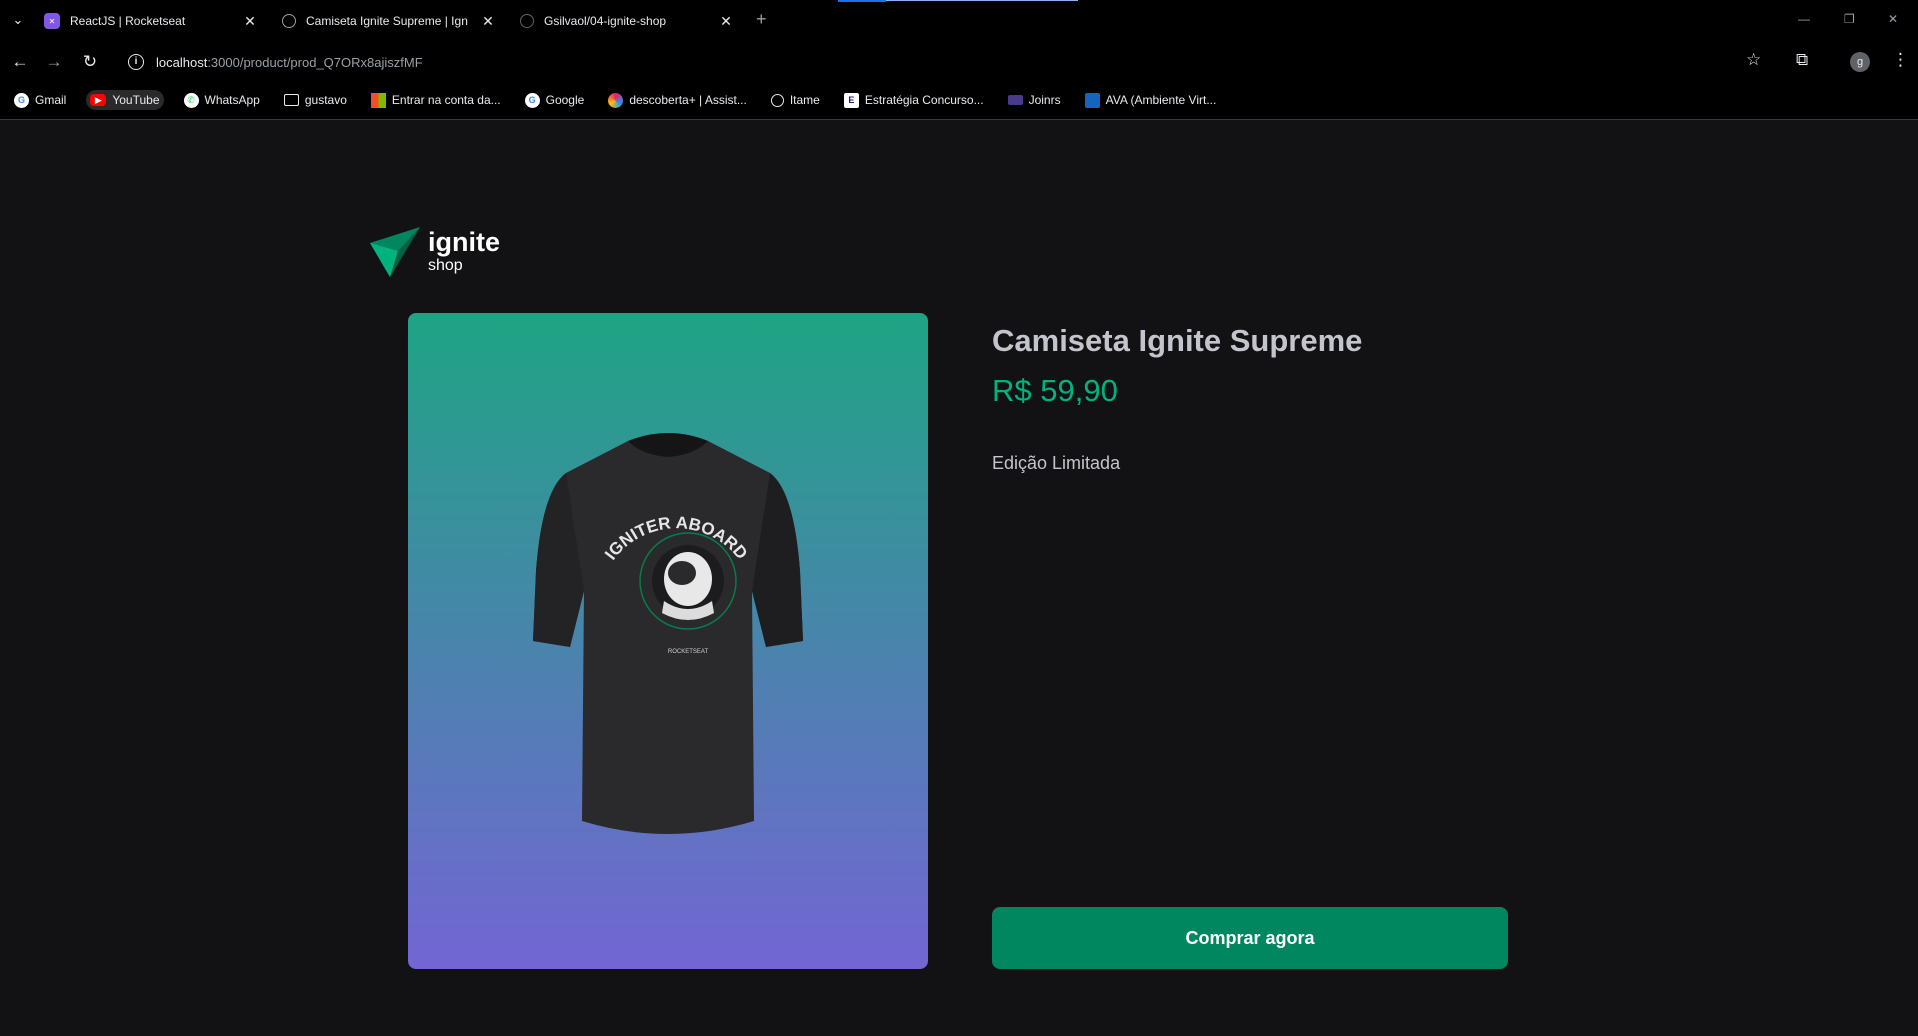 The height and width of the screenshot is (1036, 1918). What do you see at coordinates (1250, 938) in the screenshot?
I see `buy-now-button: Comprar agora` at bounding box center [1250, 938].